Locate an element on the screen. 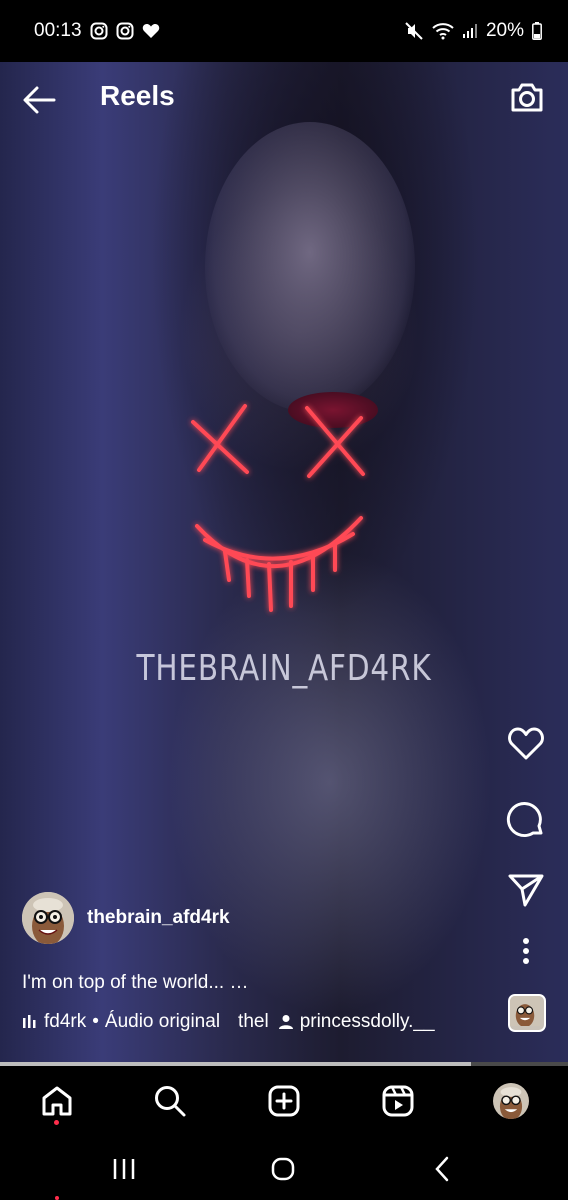  mute-icon is located at coordinates (414, 31).